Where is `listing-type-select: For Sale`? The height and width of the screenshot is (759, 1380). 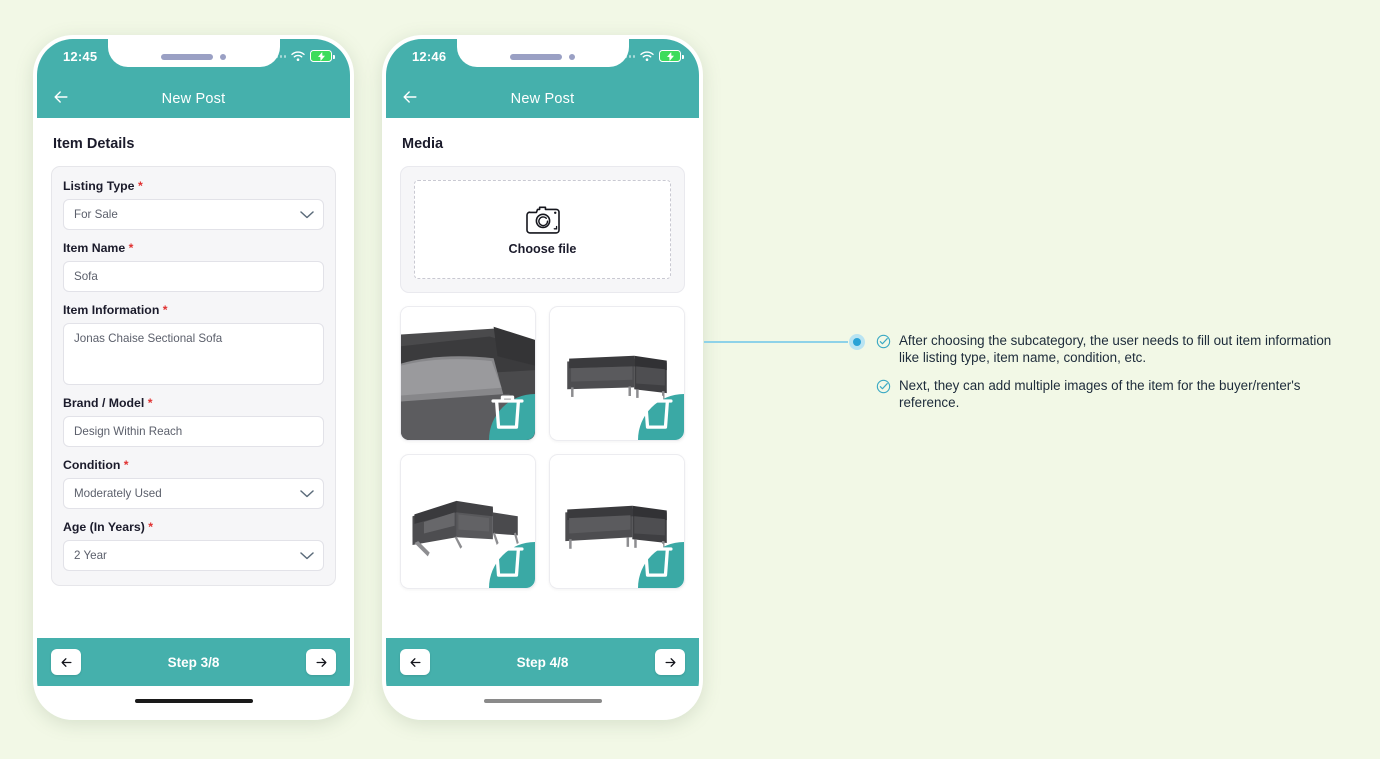 listing-type-select: For Sale is located at coordinates (193, 214).